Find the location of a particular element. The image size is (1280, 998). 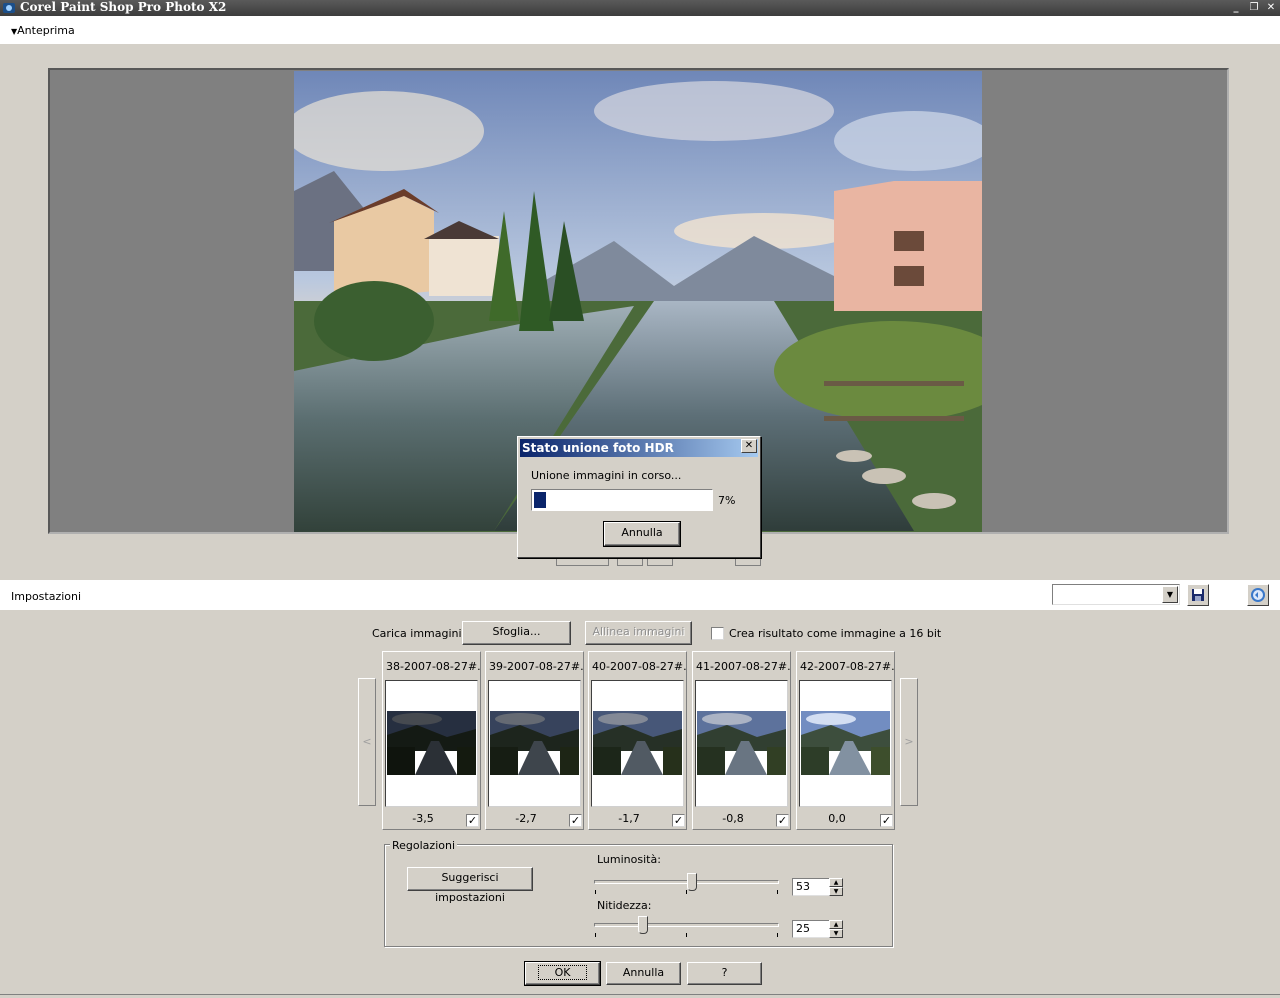

sharpness-slider-track is located at coordinates (686, 925).